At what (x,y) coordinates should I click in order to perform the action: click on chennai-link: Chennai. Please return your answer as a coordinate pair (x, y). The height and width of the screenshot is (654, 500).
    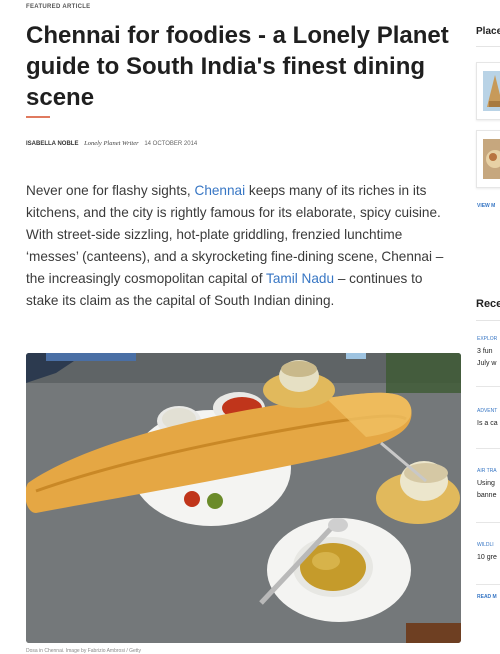
    Looking at the image, I should click on (220, 190).